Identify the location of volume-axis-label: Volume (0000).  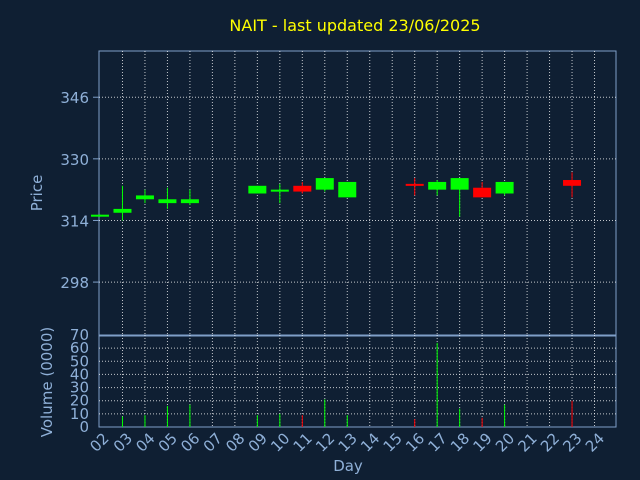
(47, 382).